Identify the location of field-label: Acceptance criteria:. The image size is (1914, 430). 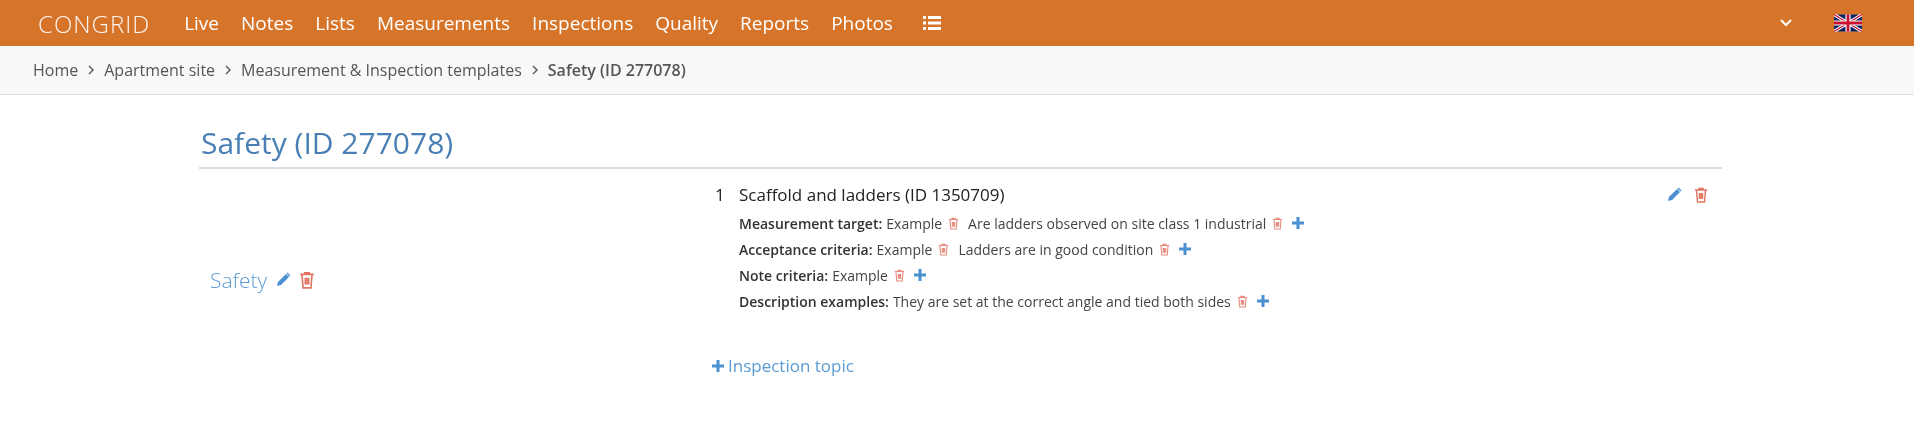
(806, 249).